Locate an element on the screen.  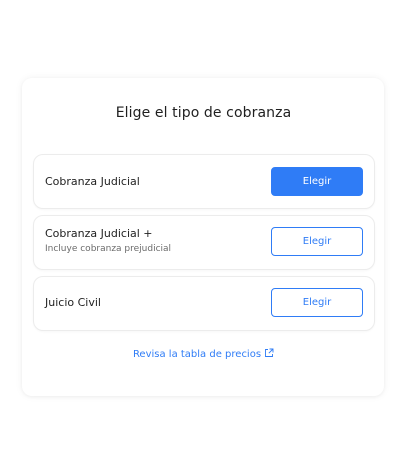
option-juicio-civil: Juicio Civil Elegir is located at coordinates (204, 303).